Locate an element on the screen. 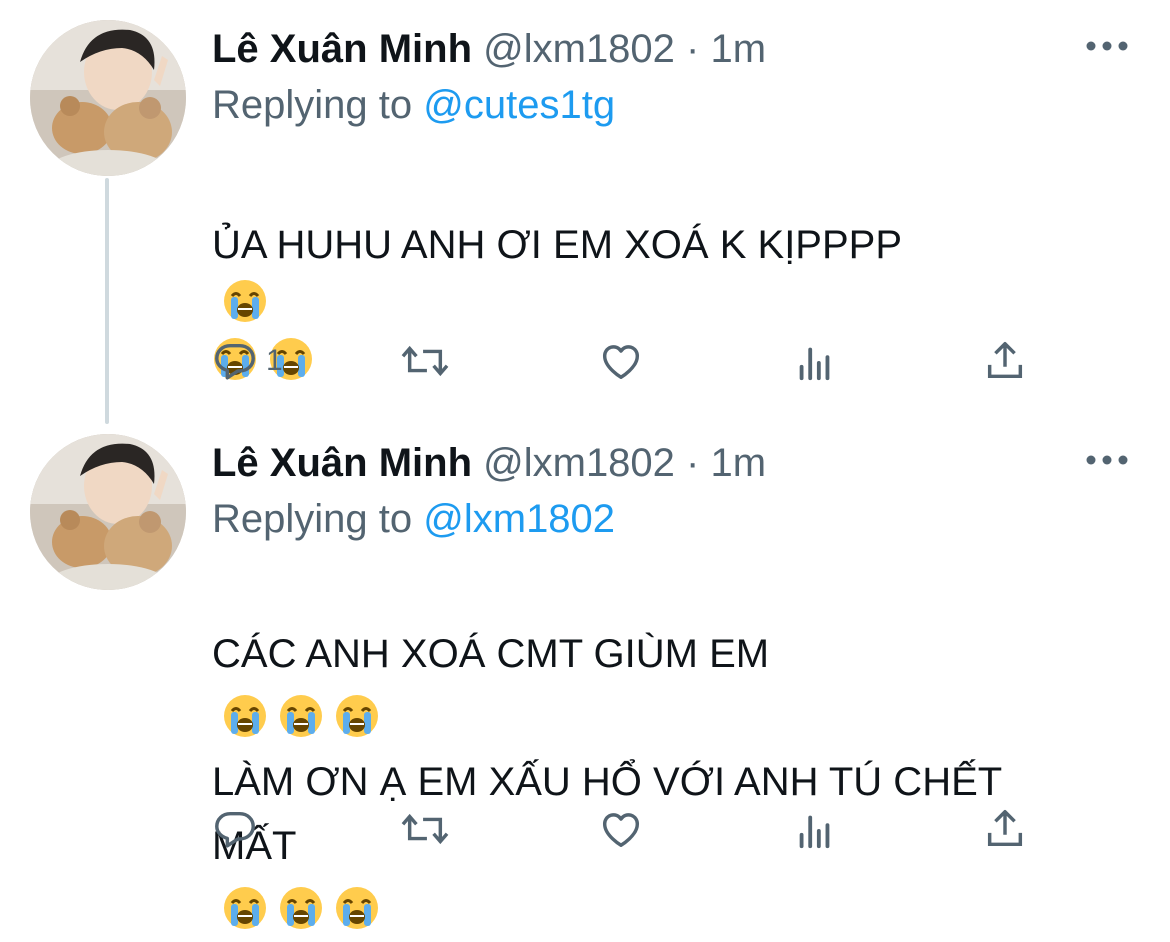 This screenshot has width=1170, height=942. tweet-actions is located at coordinates (662, 829).